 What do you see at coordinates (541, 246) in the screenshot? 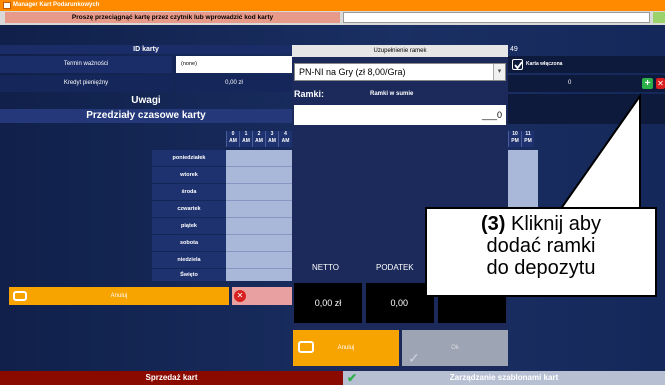
I see `callout-line-2: dodać ramki` at bounding box center [541, 246].